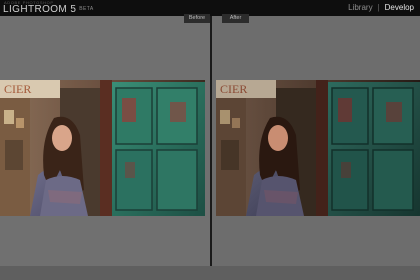 The height and width of the screenshot is (280, 420). I want to click on bottom-toolbar, so click(210, 273).